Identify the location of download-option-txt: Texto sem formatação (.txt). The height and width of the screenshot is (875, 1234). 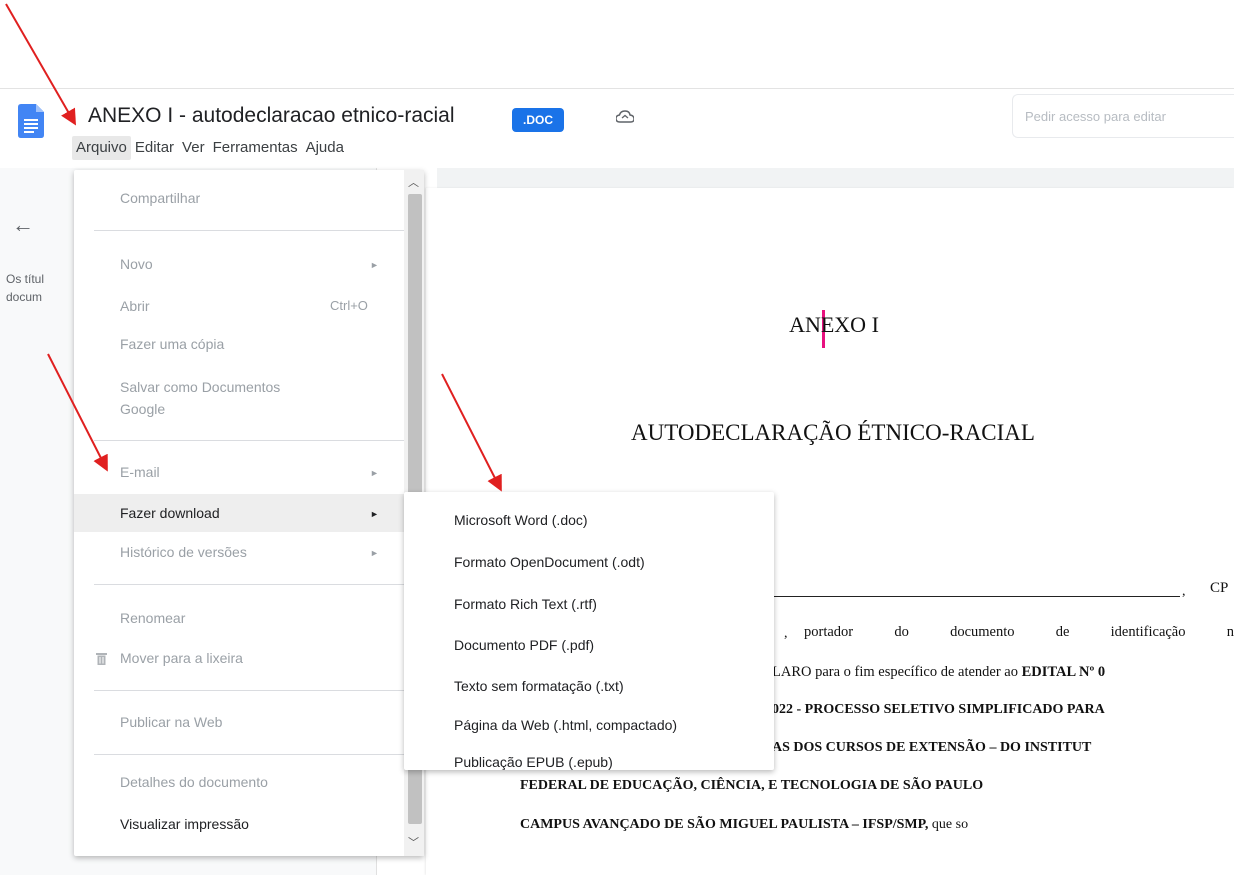
(539, 686).